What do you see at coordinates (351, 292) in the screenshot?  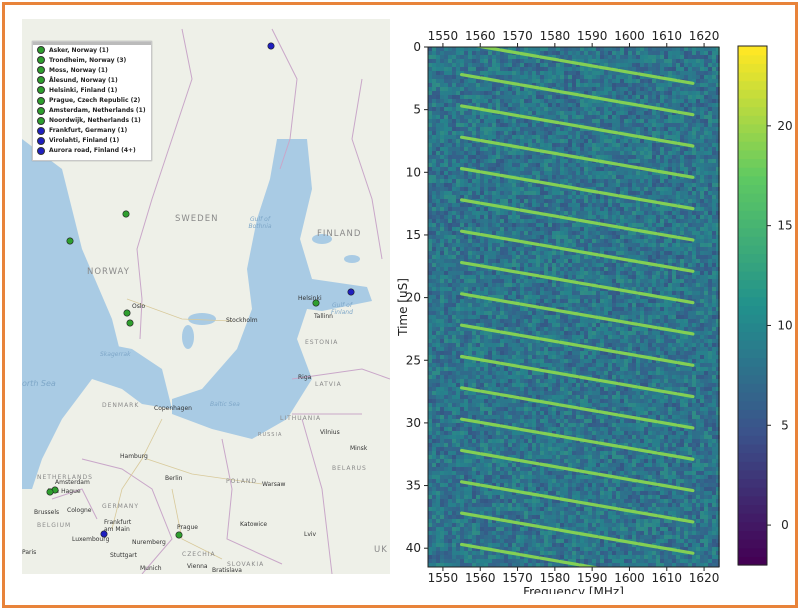 I see `site-marker-virolahti` at bounding box center [351, 292].